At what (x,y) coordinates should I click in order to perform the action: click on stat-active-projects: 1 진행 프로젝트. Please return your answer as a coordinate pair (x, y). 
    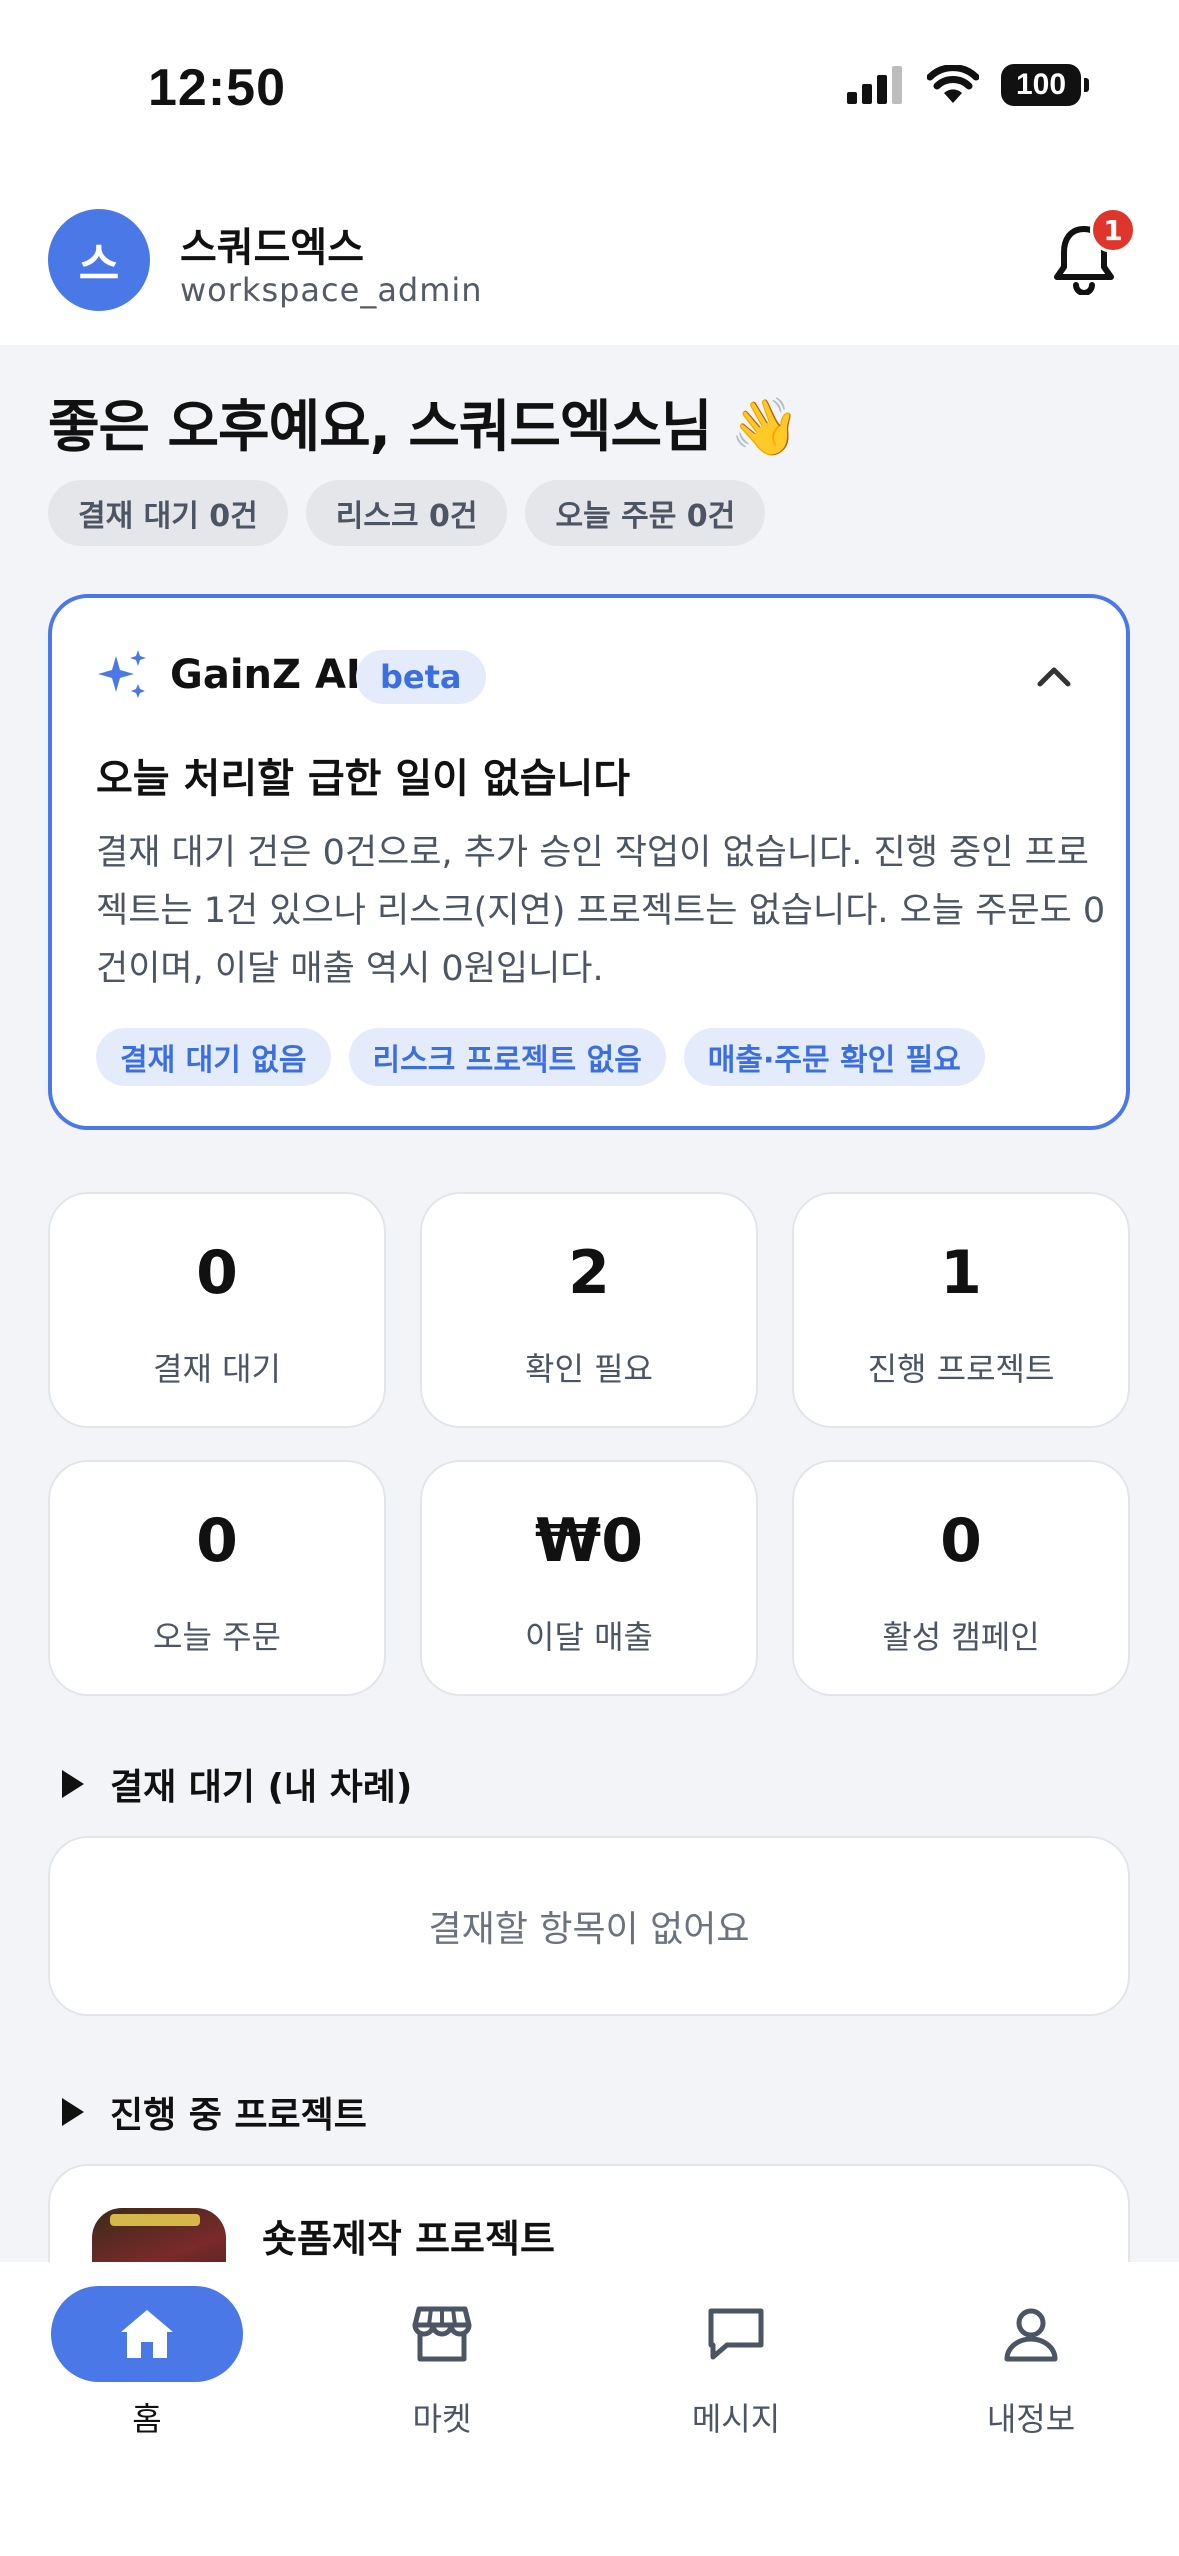
    Looking at the image, I should click on (961, 1310).